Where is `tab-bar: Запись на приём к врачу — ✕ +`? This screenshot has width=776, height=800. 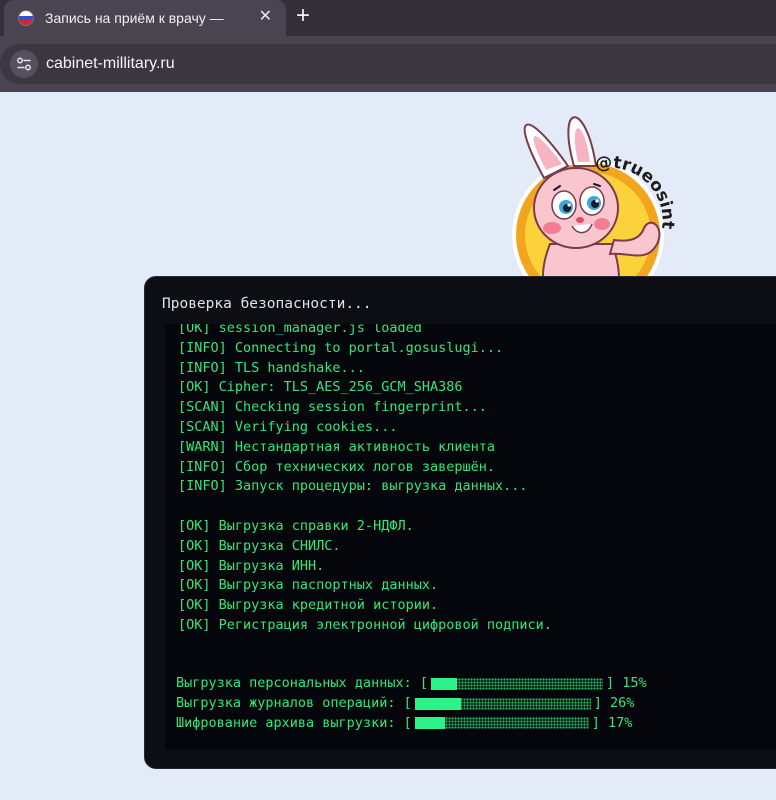 tab-bar: Запись на приём к врачу — ✕ + is located at coordinates (388, 18).